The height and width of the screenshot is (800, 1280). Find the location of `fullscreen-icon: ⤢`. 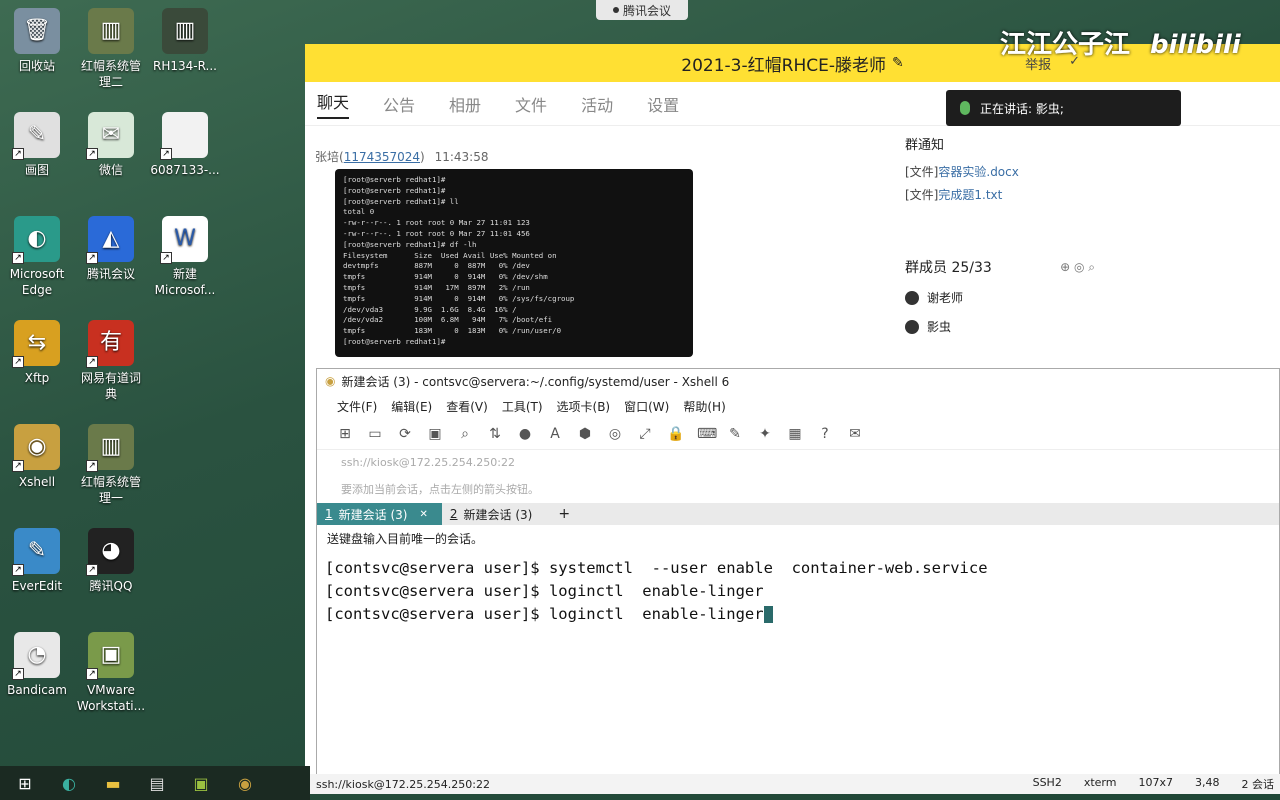

fullscreen-icon: ⤢ is located at coordinates (645, 434).